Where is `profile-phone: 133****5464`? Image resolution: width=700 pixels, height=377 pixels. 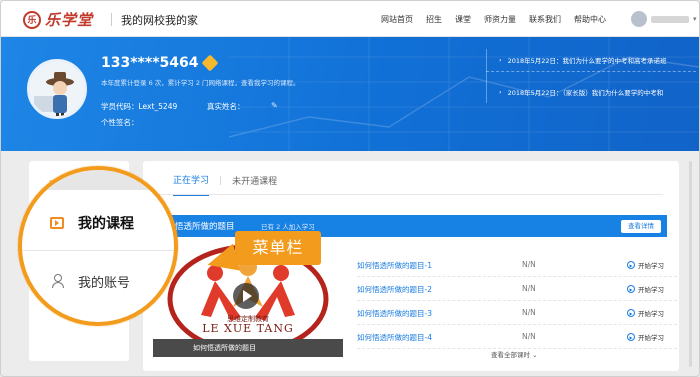
profile-phone: 133****5464 is located at coordinates (160, 63).